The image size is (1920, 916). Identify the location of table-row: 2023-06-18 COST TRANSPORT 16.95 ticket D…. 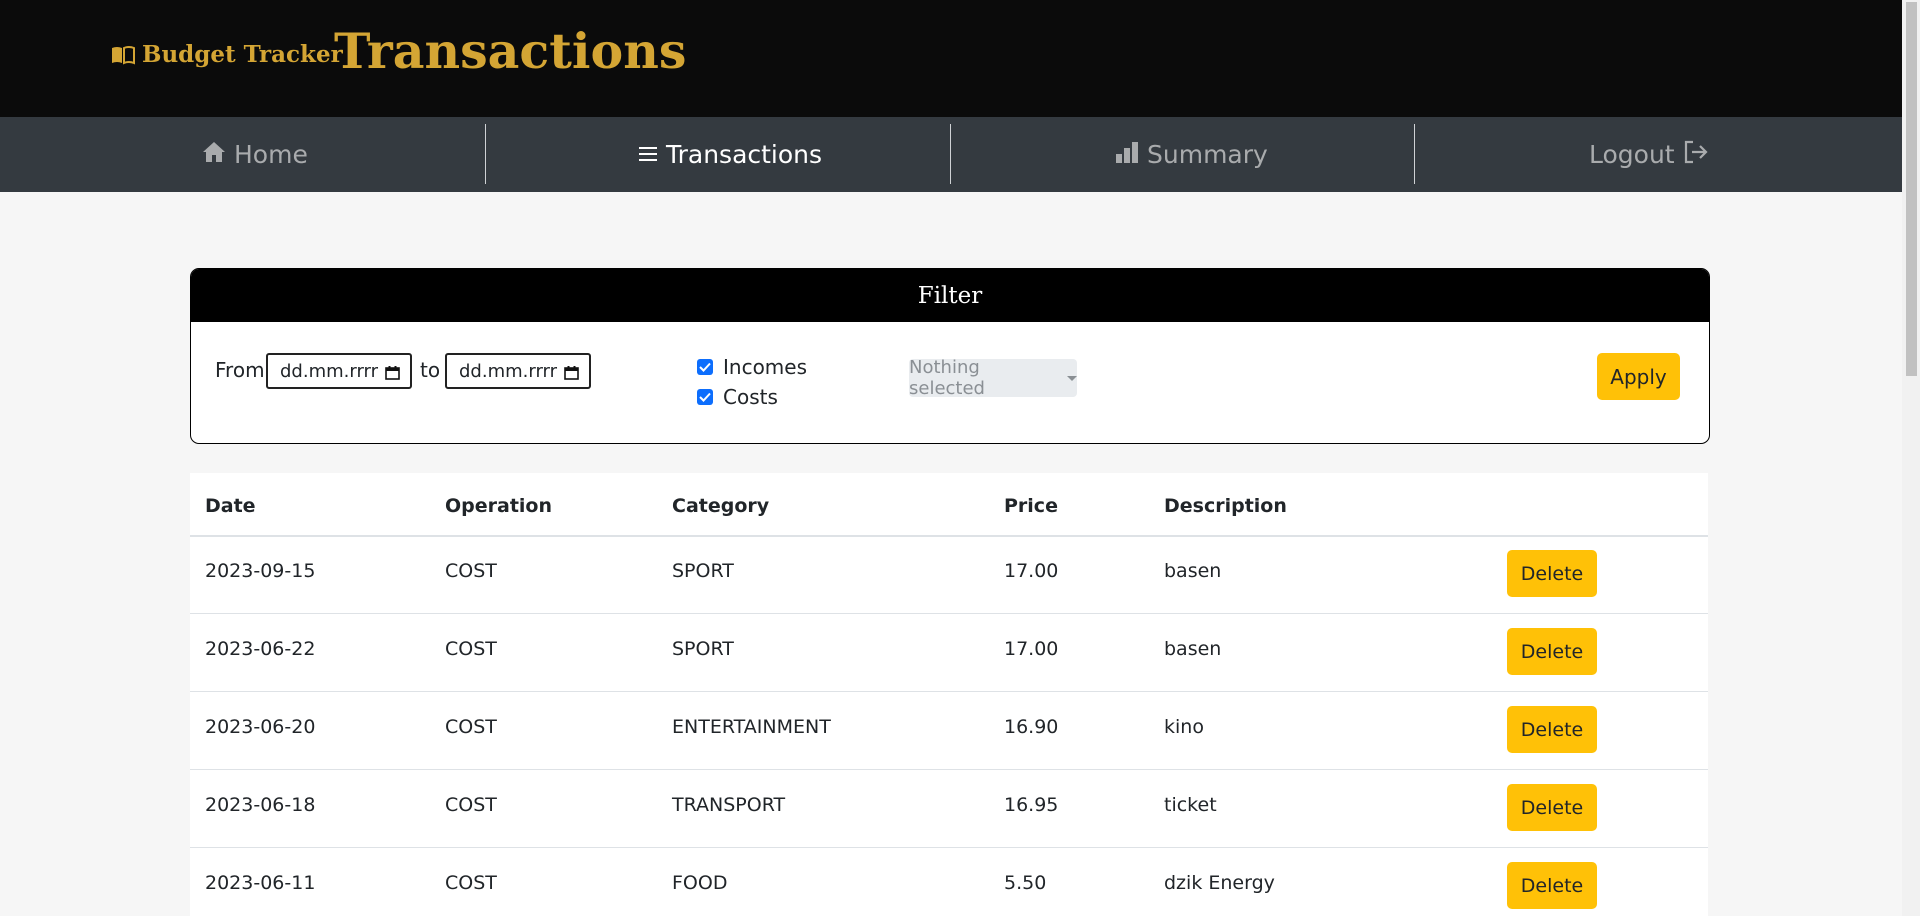
(949, 809).